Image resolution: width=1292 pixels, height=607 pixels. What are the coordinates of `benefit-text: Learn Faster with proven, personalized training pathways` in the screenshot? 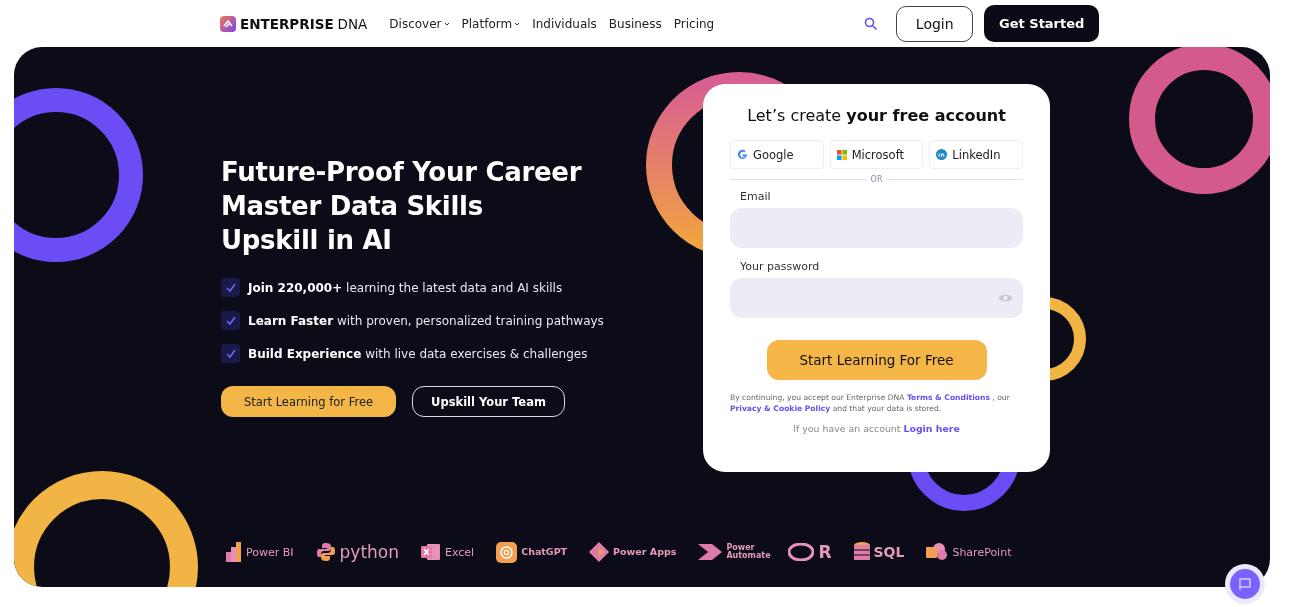 It's located at (426, 320).